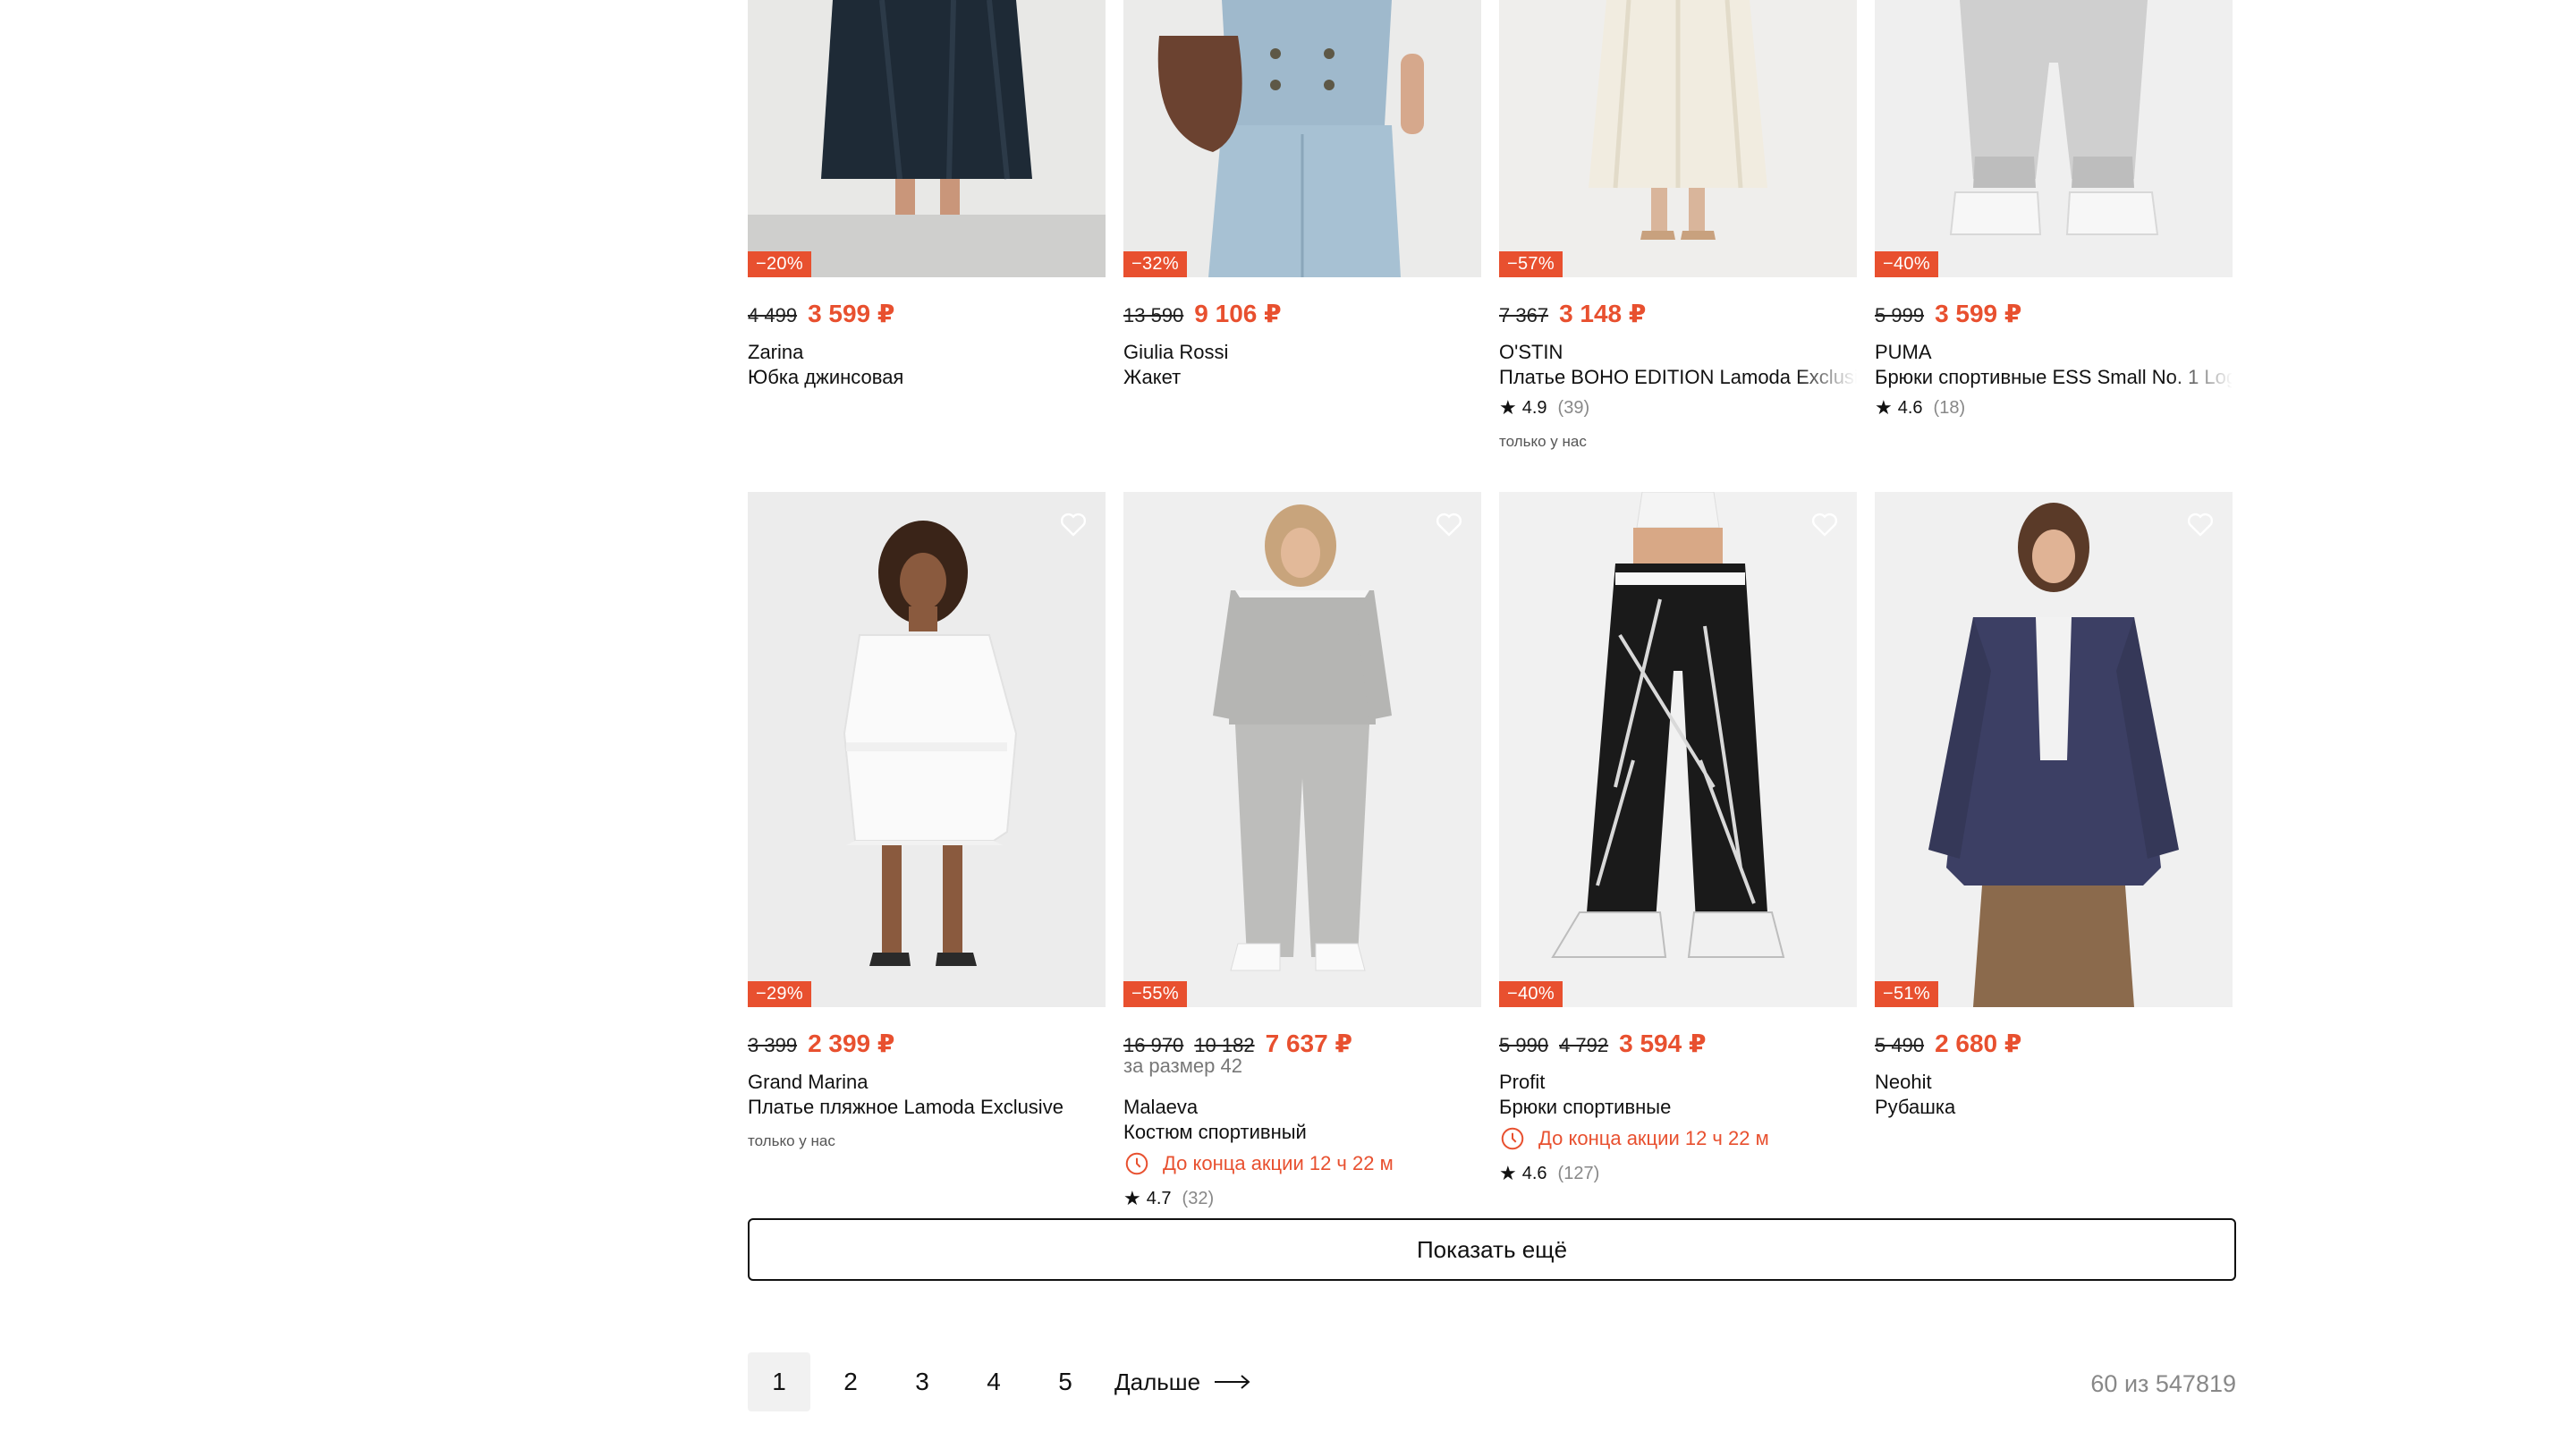  What do you see at coordinates (779, 1381) in the screenshot?
I see `page-1-button: 1` at bounding box center [779, 1381].